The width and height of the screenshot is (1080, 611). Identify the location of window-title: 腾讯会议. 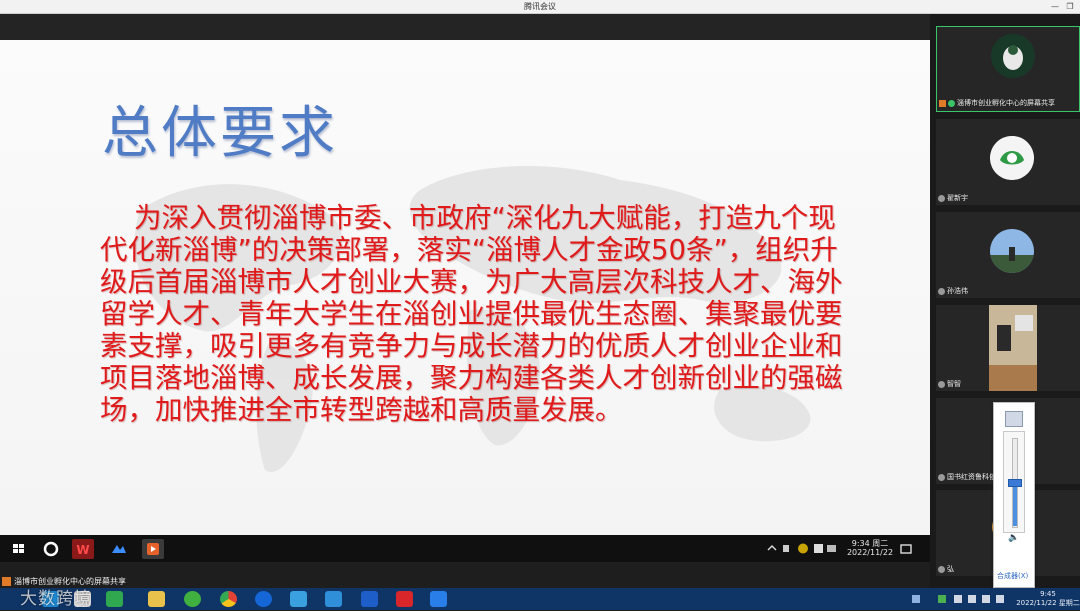
(540, 6).